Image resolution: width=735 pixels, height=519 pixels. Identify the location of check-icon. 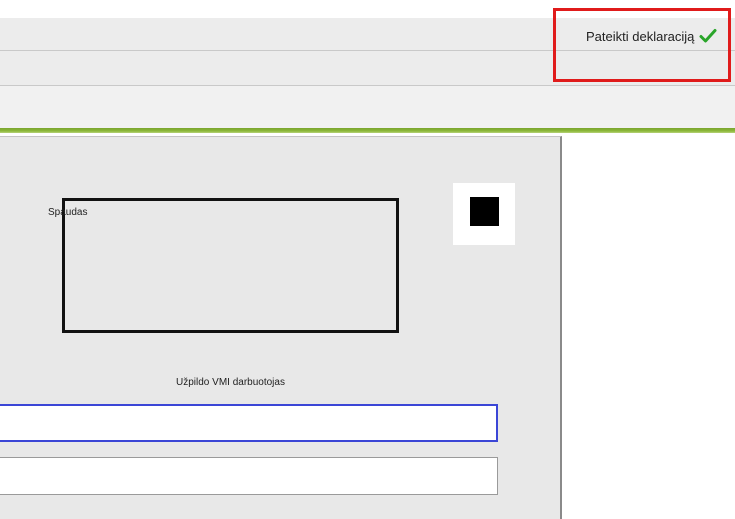
(708, 36).